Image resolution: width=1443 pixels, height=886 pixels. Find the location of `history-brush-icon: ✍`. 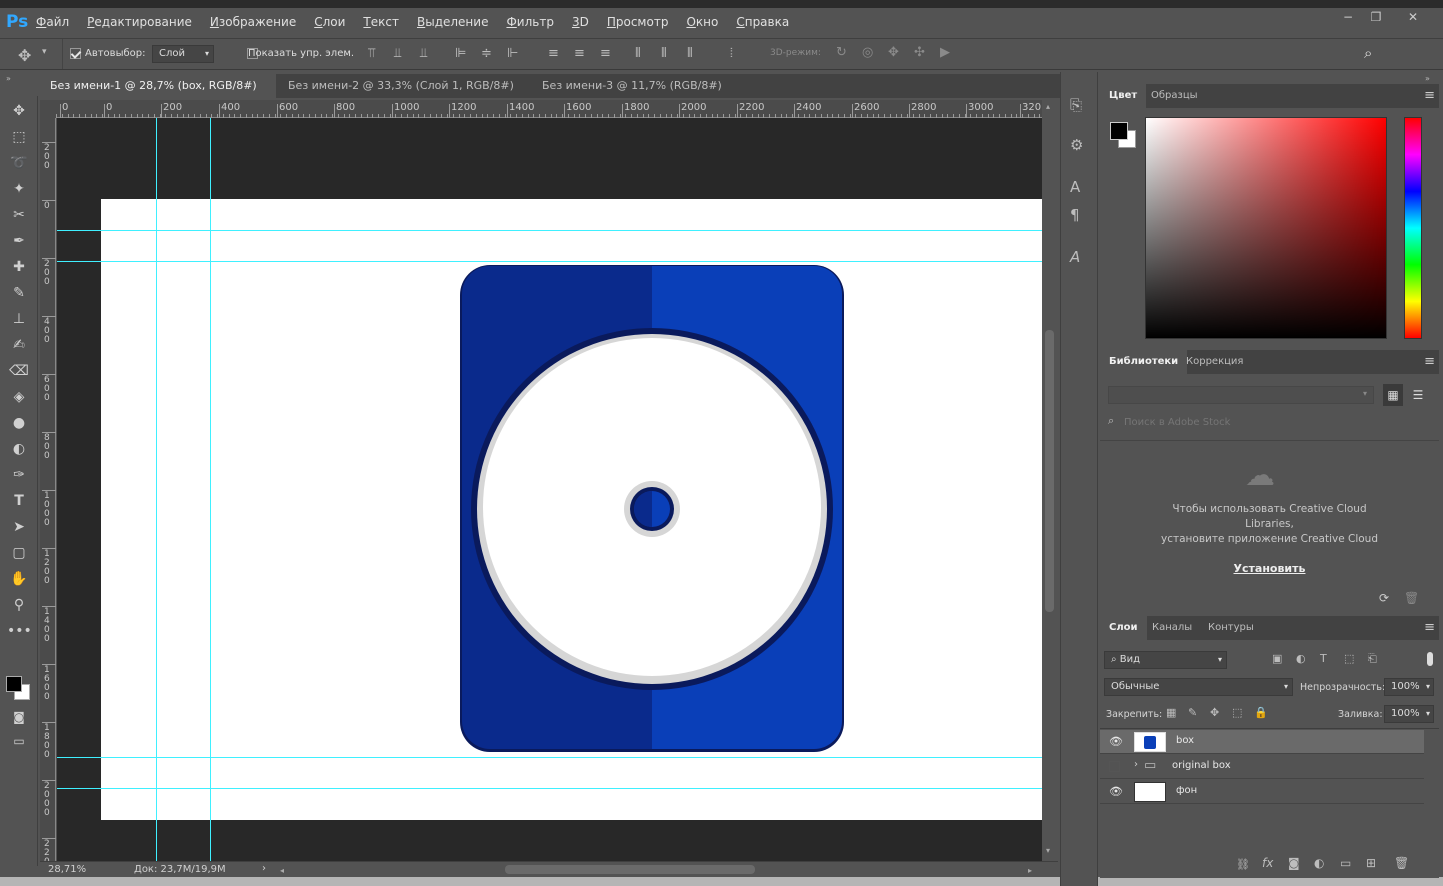

history-brush-icon: ✍ is located at coordinates (19, 345).